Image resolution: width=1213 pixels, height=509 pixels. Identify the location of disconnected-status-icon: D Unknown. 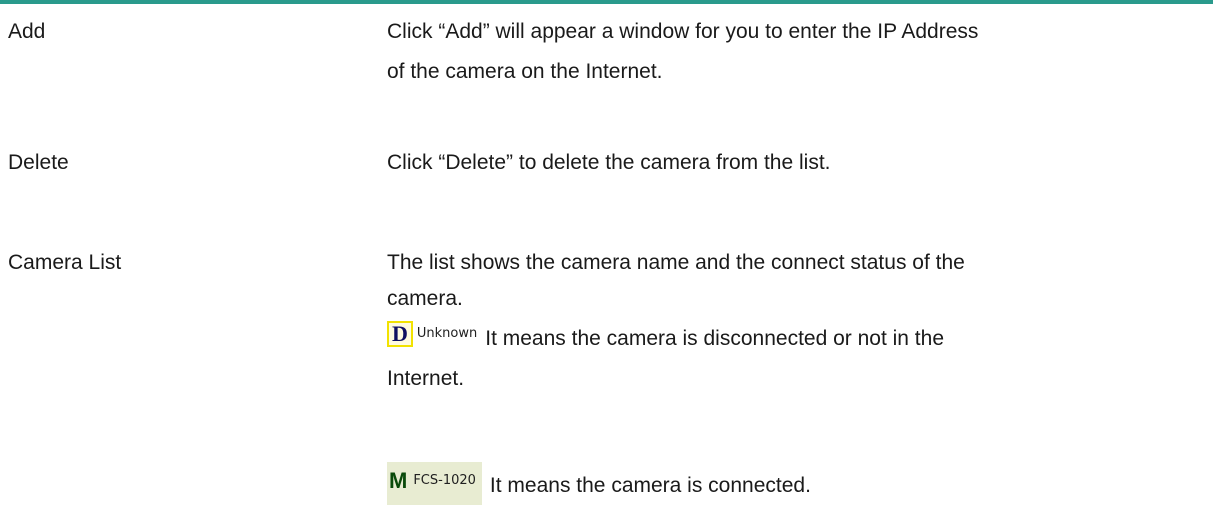
(432, 336).